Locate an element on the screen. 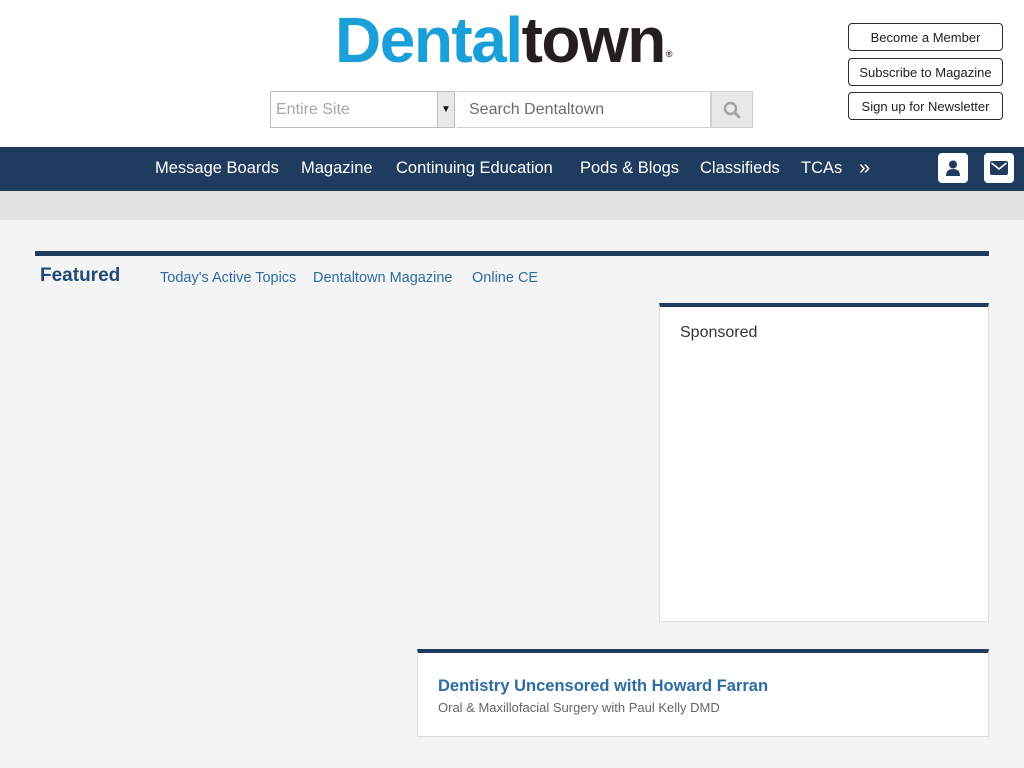 The width and height of the screenshot is (1024, 768). messages-button is located at coordinates (999, 168).